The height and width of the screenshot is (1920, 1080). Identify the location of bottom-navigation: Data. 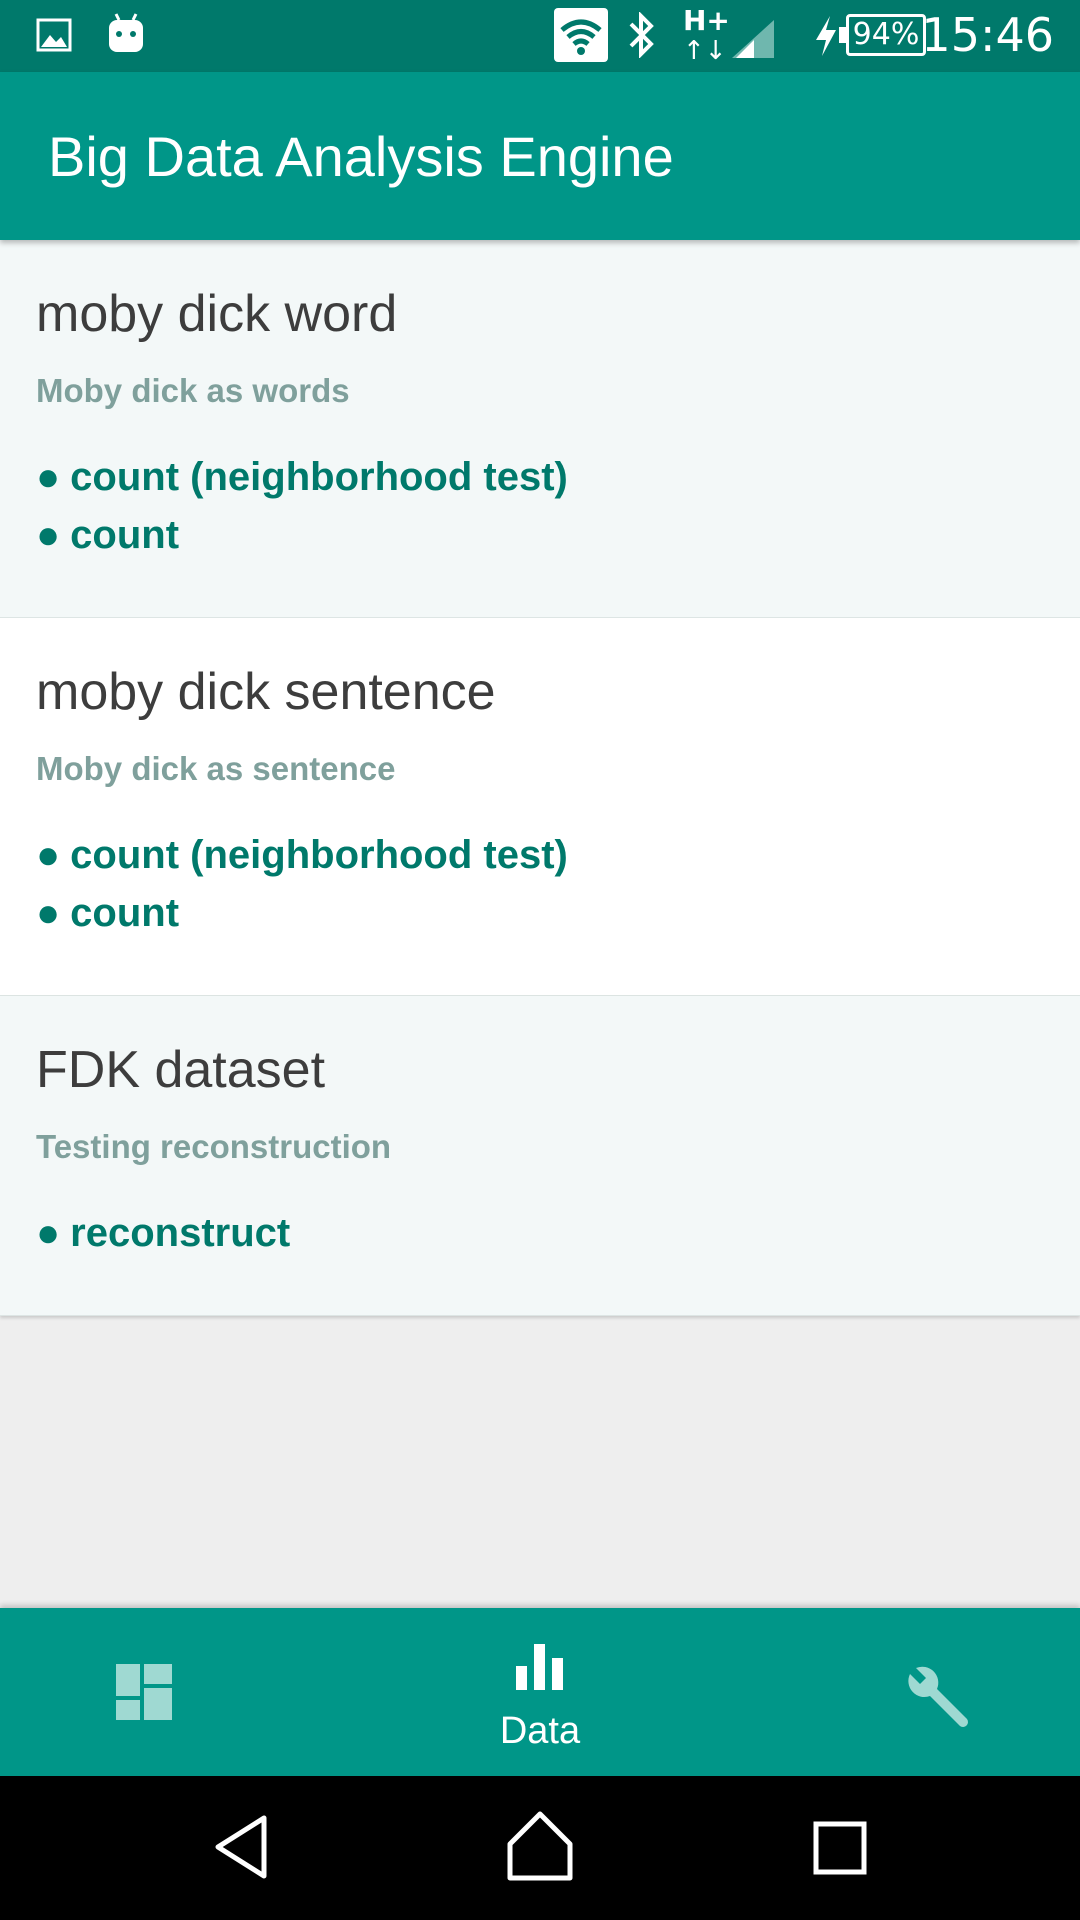
(540, 1692).